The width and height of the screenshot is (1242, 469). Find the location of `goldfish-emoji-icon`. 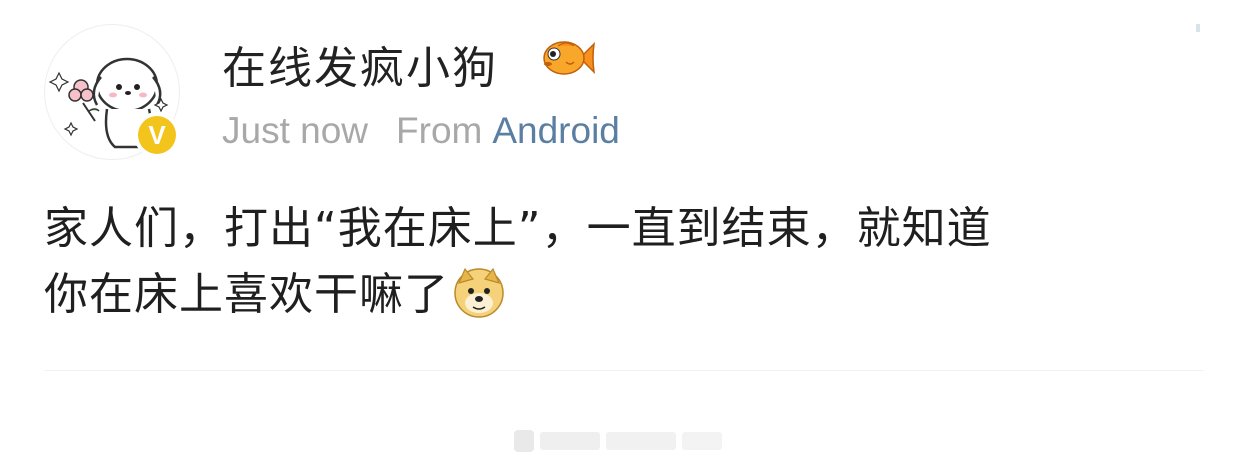

goldfish-emoji-icon is located at coordinates (569, 58).